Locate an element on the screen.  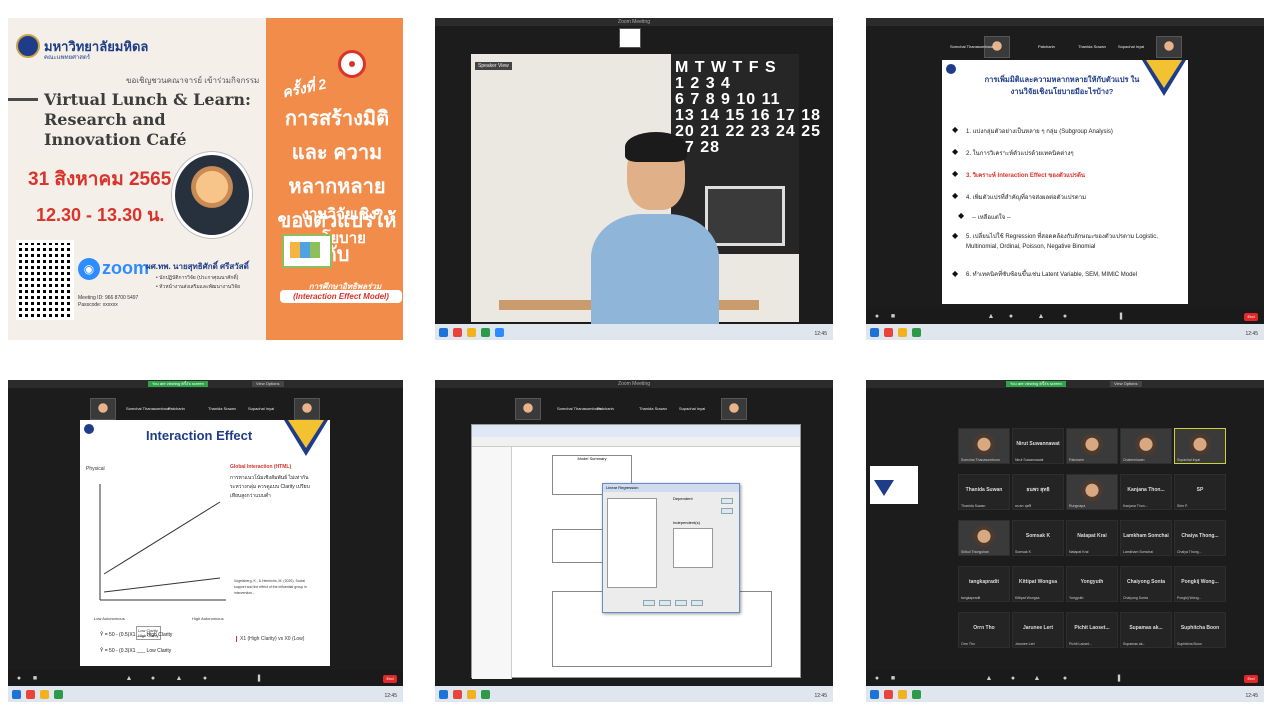
screen-share-banner: You are viewing ครั้ง's screen is located at coordinates (178, 384).